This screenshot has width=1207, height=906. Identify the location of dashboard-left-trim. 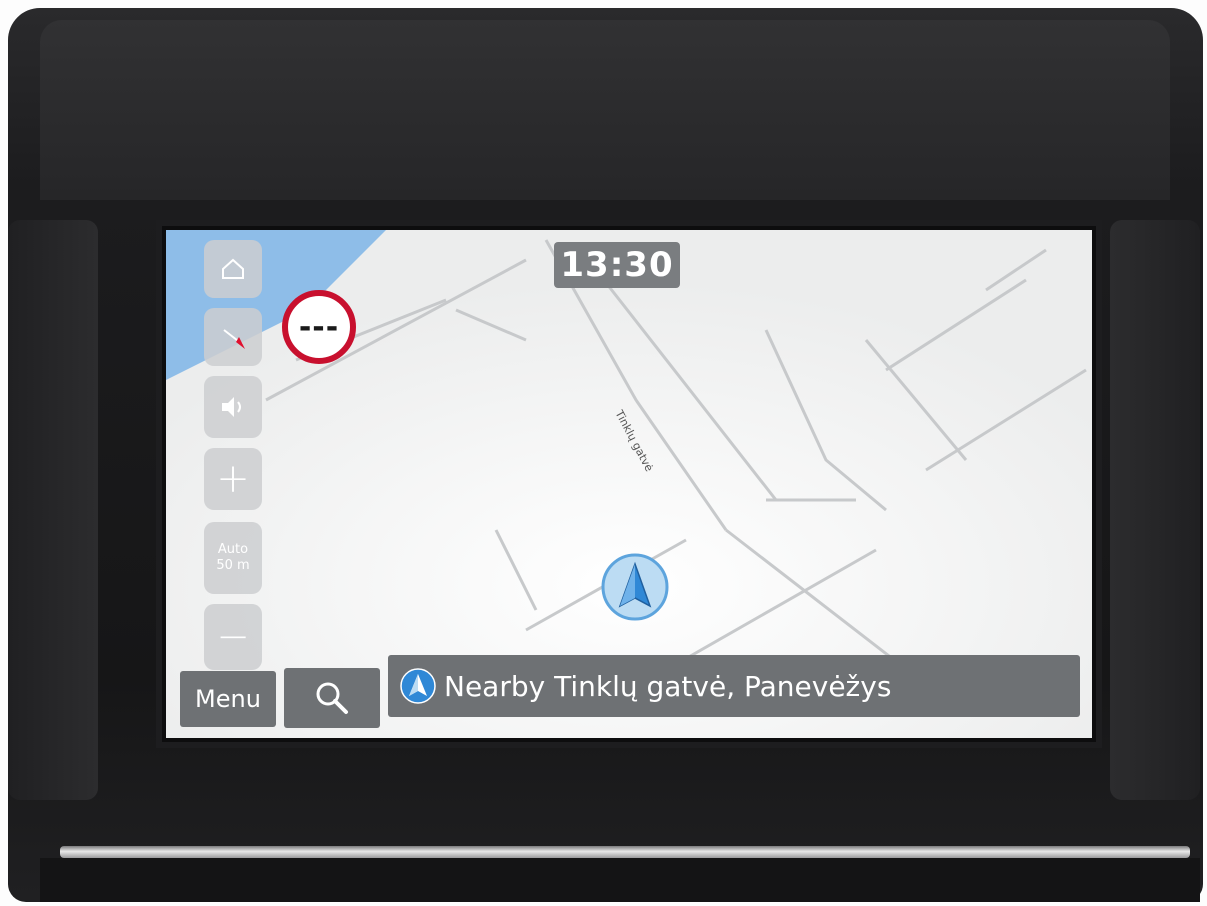
(53, 510).